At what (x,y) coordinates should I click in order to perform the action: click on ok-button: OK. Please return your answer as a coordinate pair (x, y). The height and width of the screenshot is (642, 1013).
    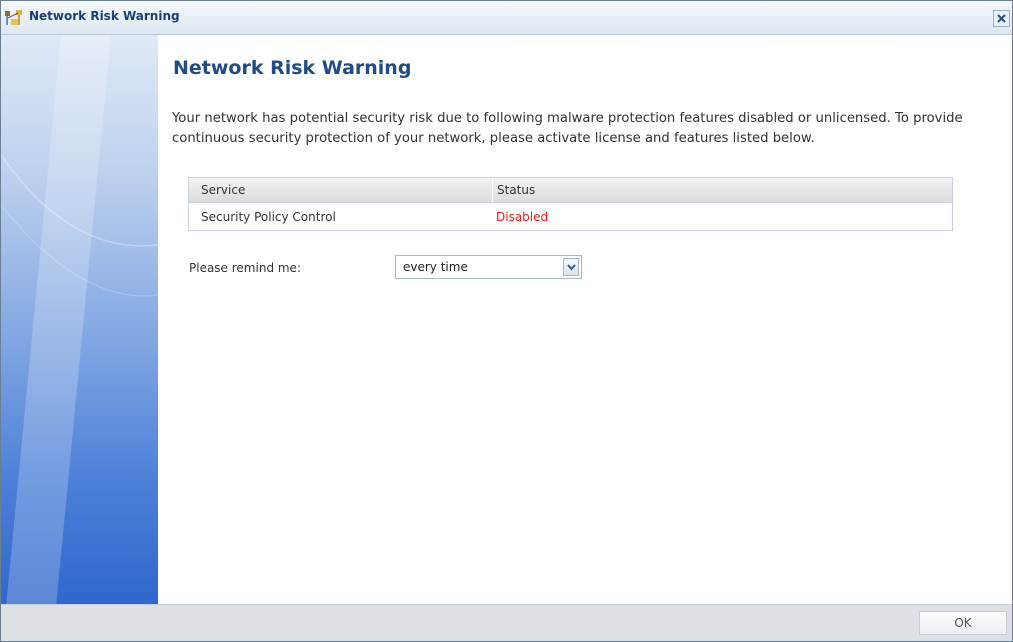
    Looking at the image, I should click on (963, 623).